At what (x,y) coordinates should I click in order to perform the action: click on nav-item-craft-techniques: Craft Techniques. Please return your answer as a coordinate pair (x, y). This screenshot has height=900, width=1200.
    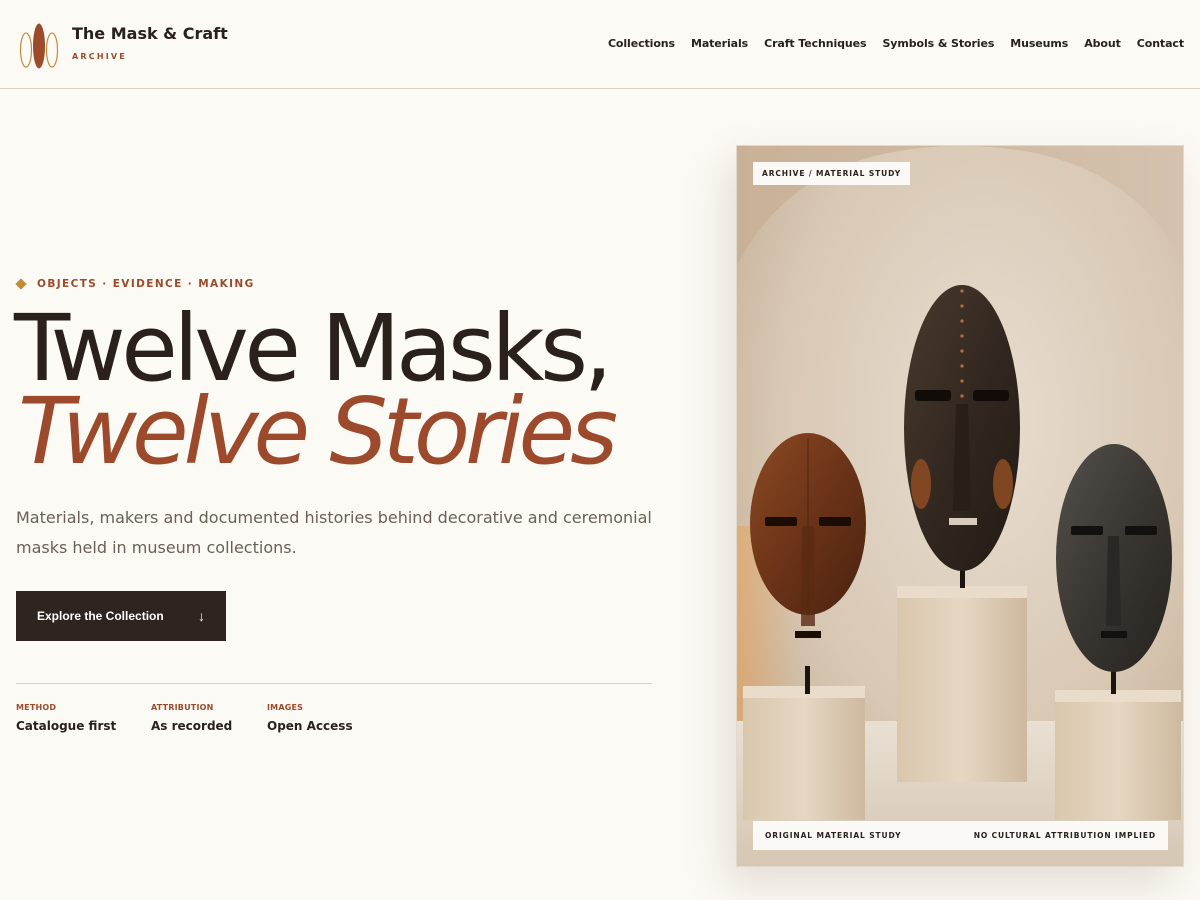
    Looking at the image, I should click on (815, 43).